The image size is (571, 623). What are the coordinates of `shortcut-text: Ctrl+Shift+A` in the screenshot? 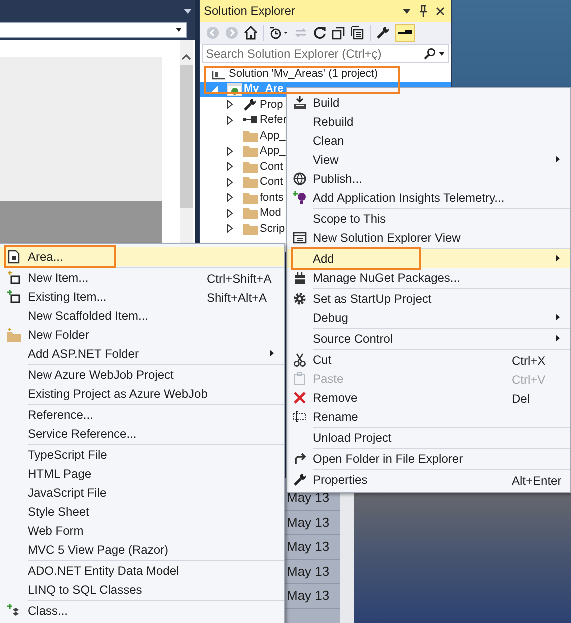 It's located at (239, 279).